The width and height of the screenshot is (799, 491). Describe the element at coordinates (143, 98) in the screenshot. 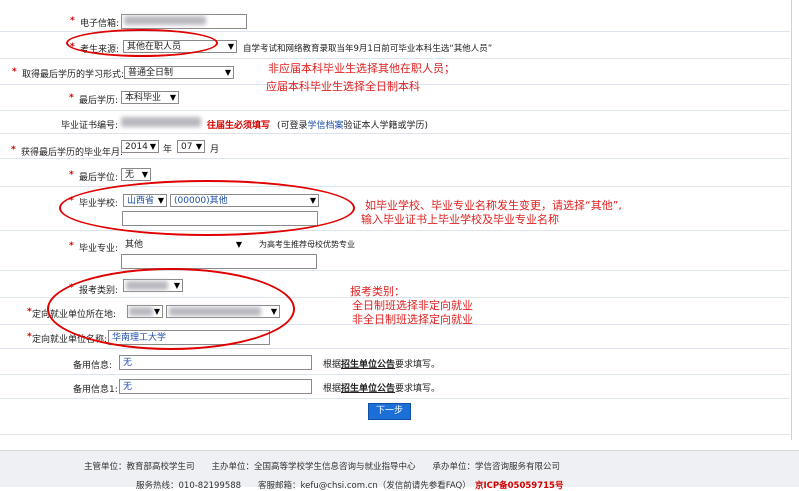

I see `last-edu-value: 本科毕业` at that location.